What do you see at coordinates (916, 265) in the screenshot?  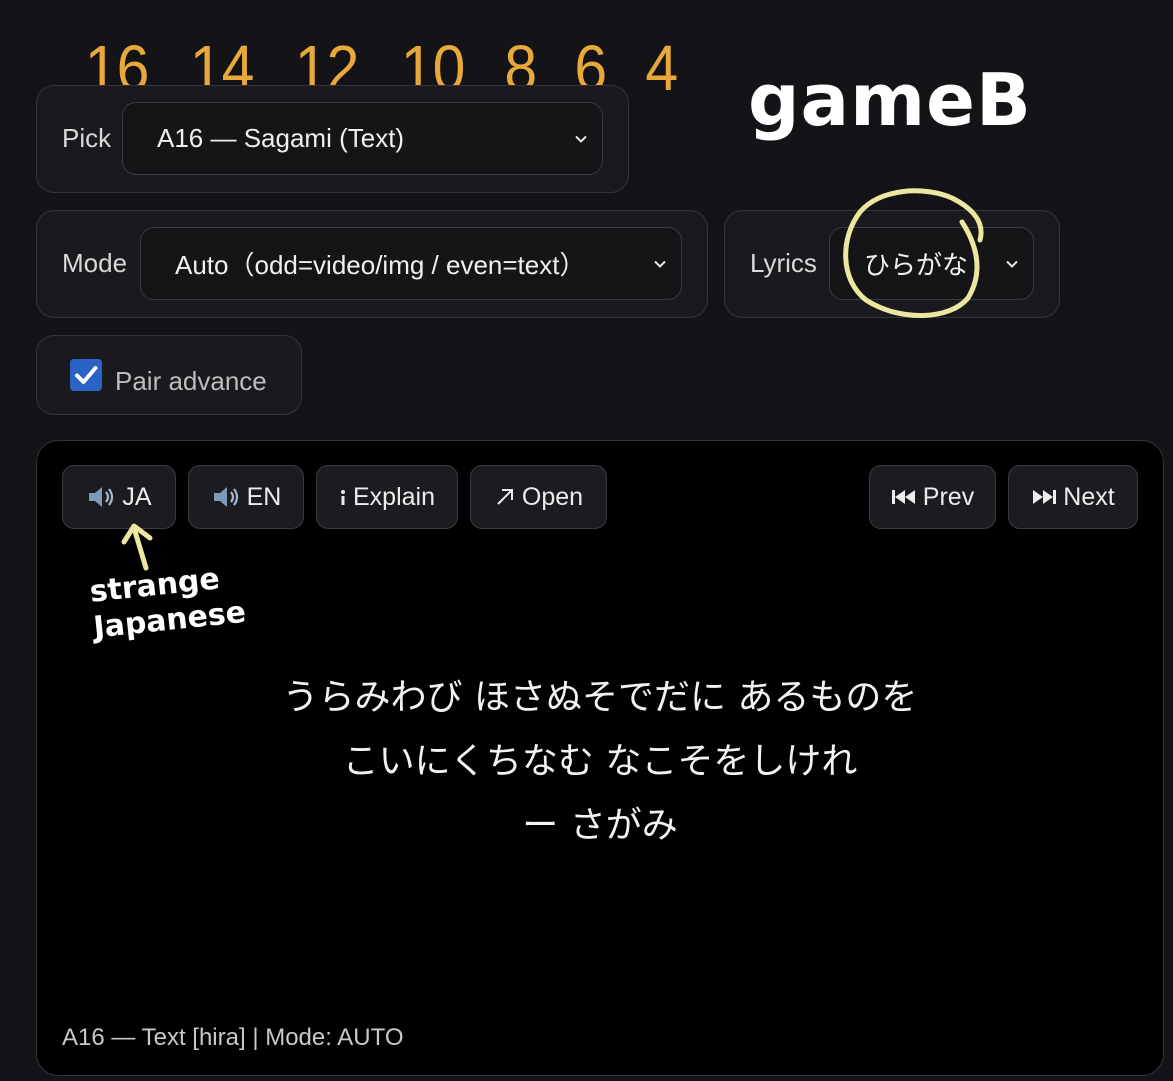 I see `lyrics-select-value: ひらがな` at bounding box center [916, 265].